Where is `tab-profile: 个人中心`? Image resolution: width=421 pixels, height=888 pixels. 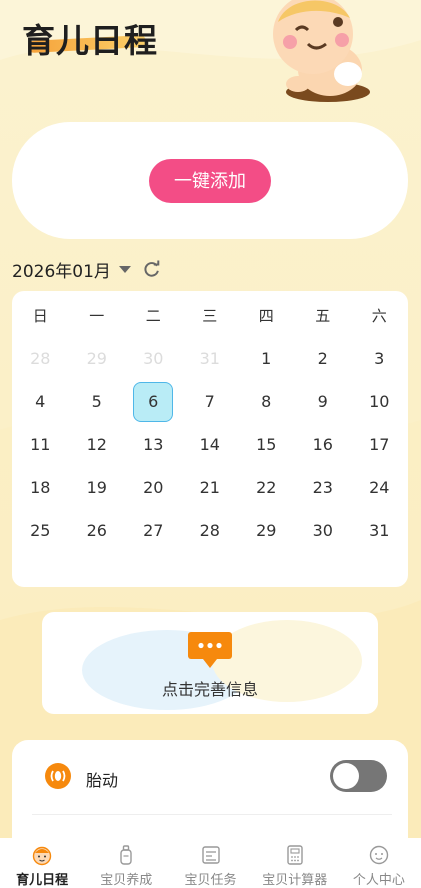 tab-profile: 个人中心 is located at coordinates (379, 863).